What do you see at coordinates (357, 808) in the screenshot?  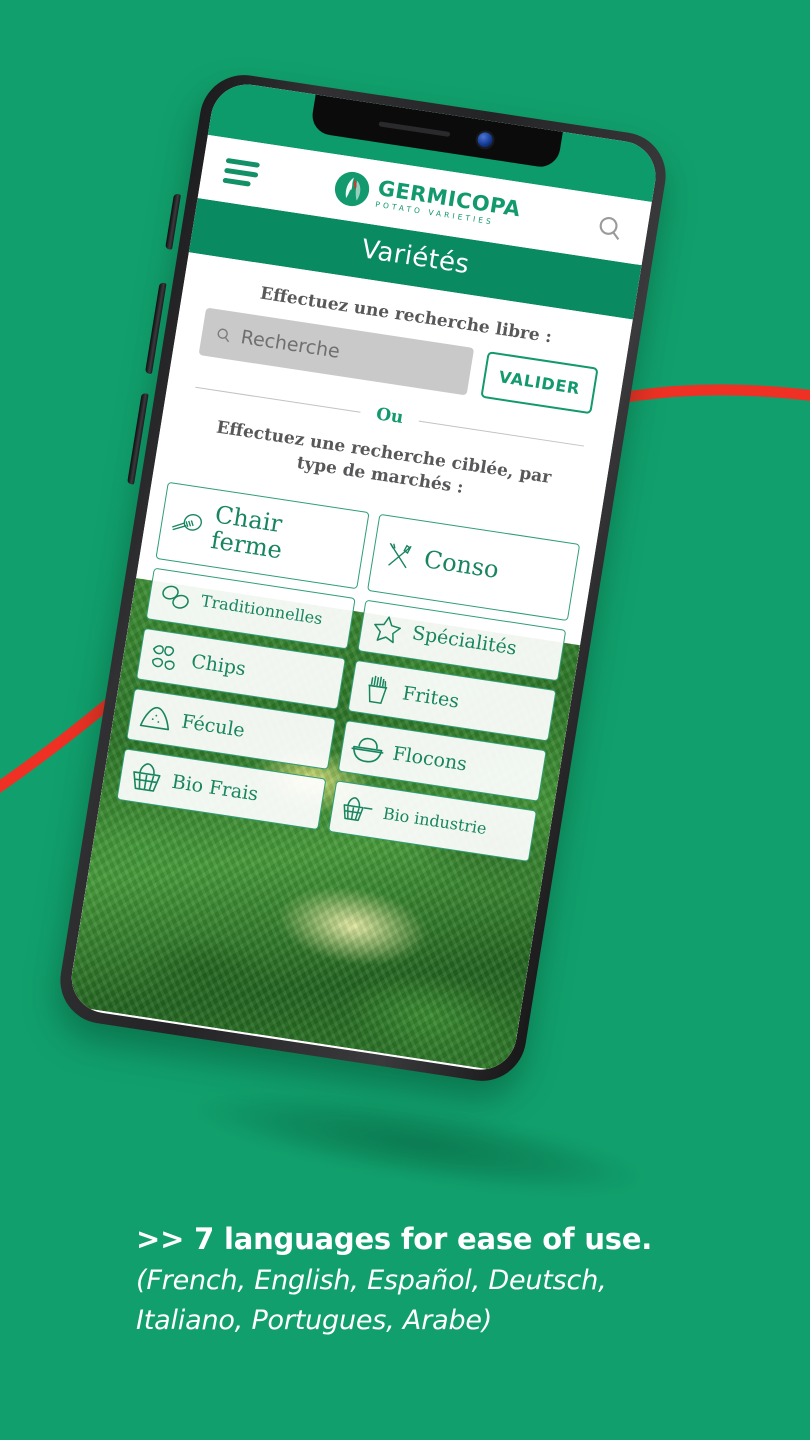 I see `basket-factory-icon` at bounding box center [357, 808].